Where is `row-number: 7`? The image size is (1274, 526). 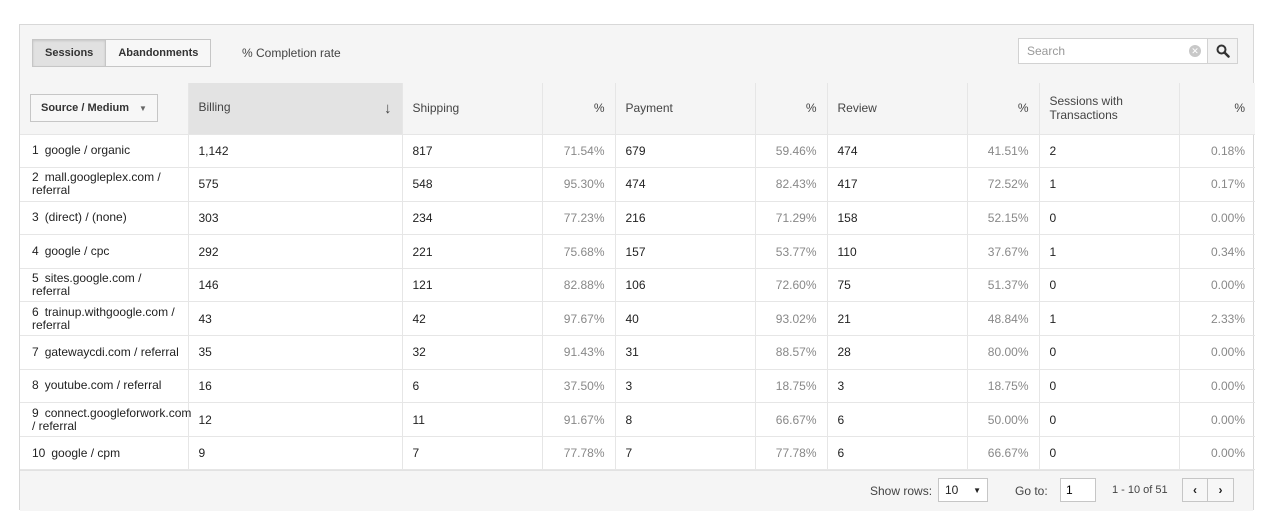 row-number: 7 is located at coordinates (35, 351).